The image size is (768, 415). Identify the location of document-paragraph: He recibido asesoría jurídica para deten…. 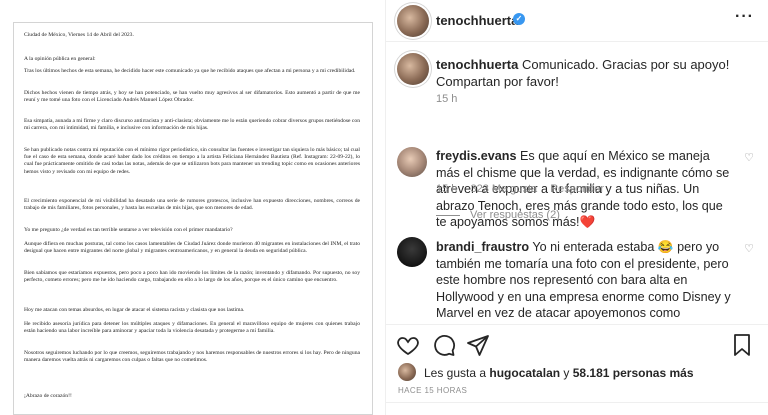
(192, 328).